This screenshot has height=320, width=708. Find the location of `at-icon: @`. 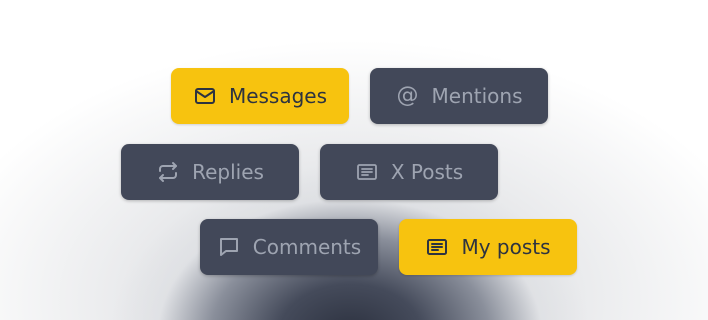

at-icon: @ is located at coordinates (407, 95).